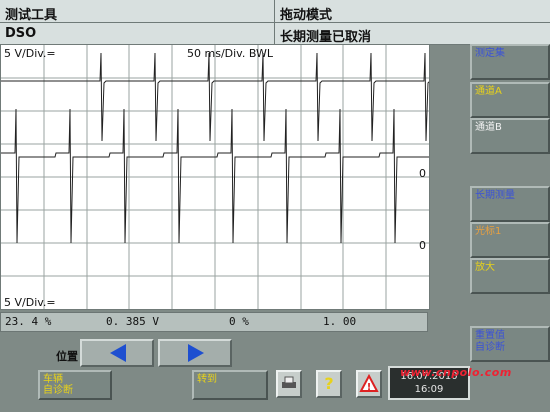 This screenshot has height=412, width=550. What do you see at coordinates (329, 384) in the screenshot?
I see `help-button: ?` at bounding box center [329, 384].